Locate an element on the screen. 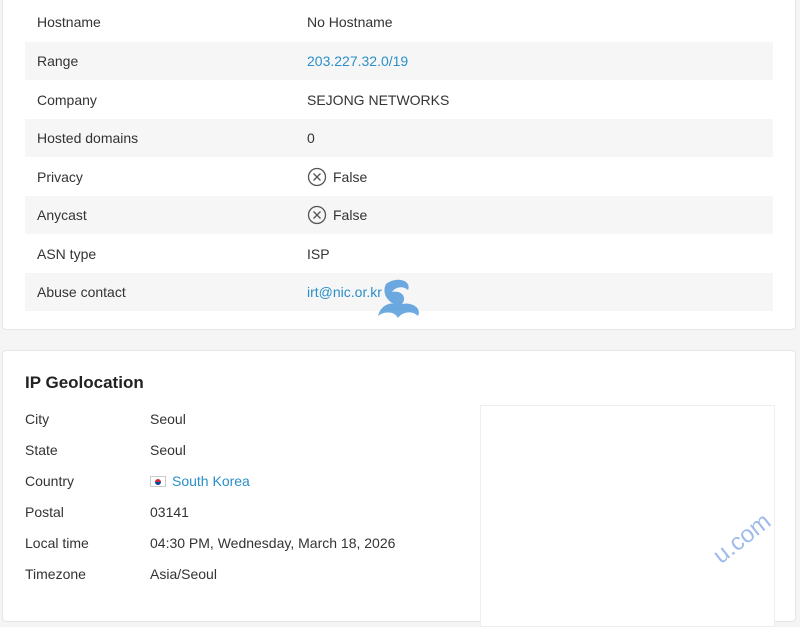  geo-value: South Korea is located at coordinates (200, 481).